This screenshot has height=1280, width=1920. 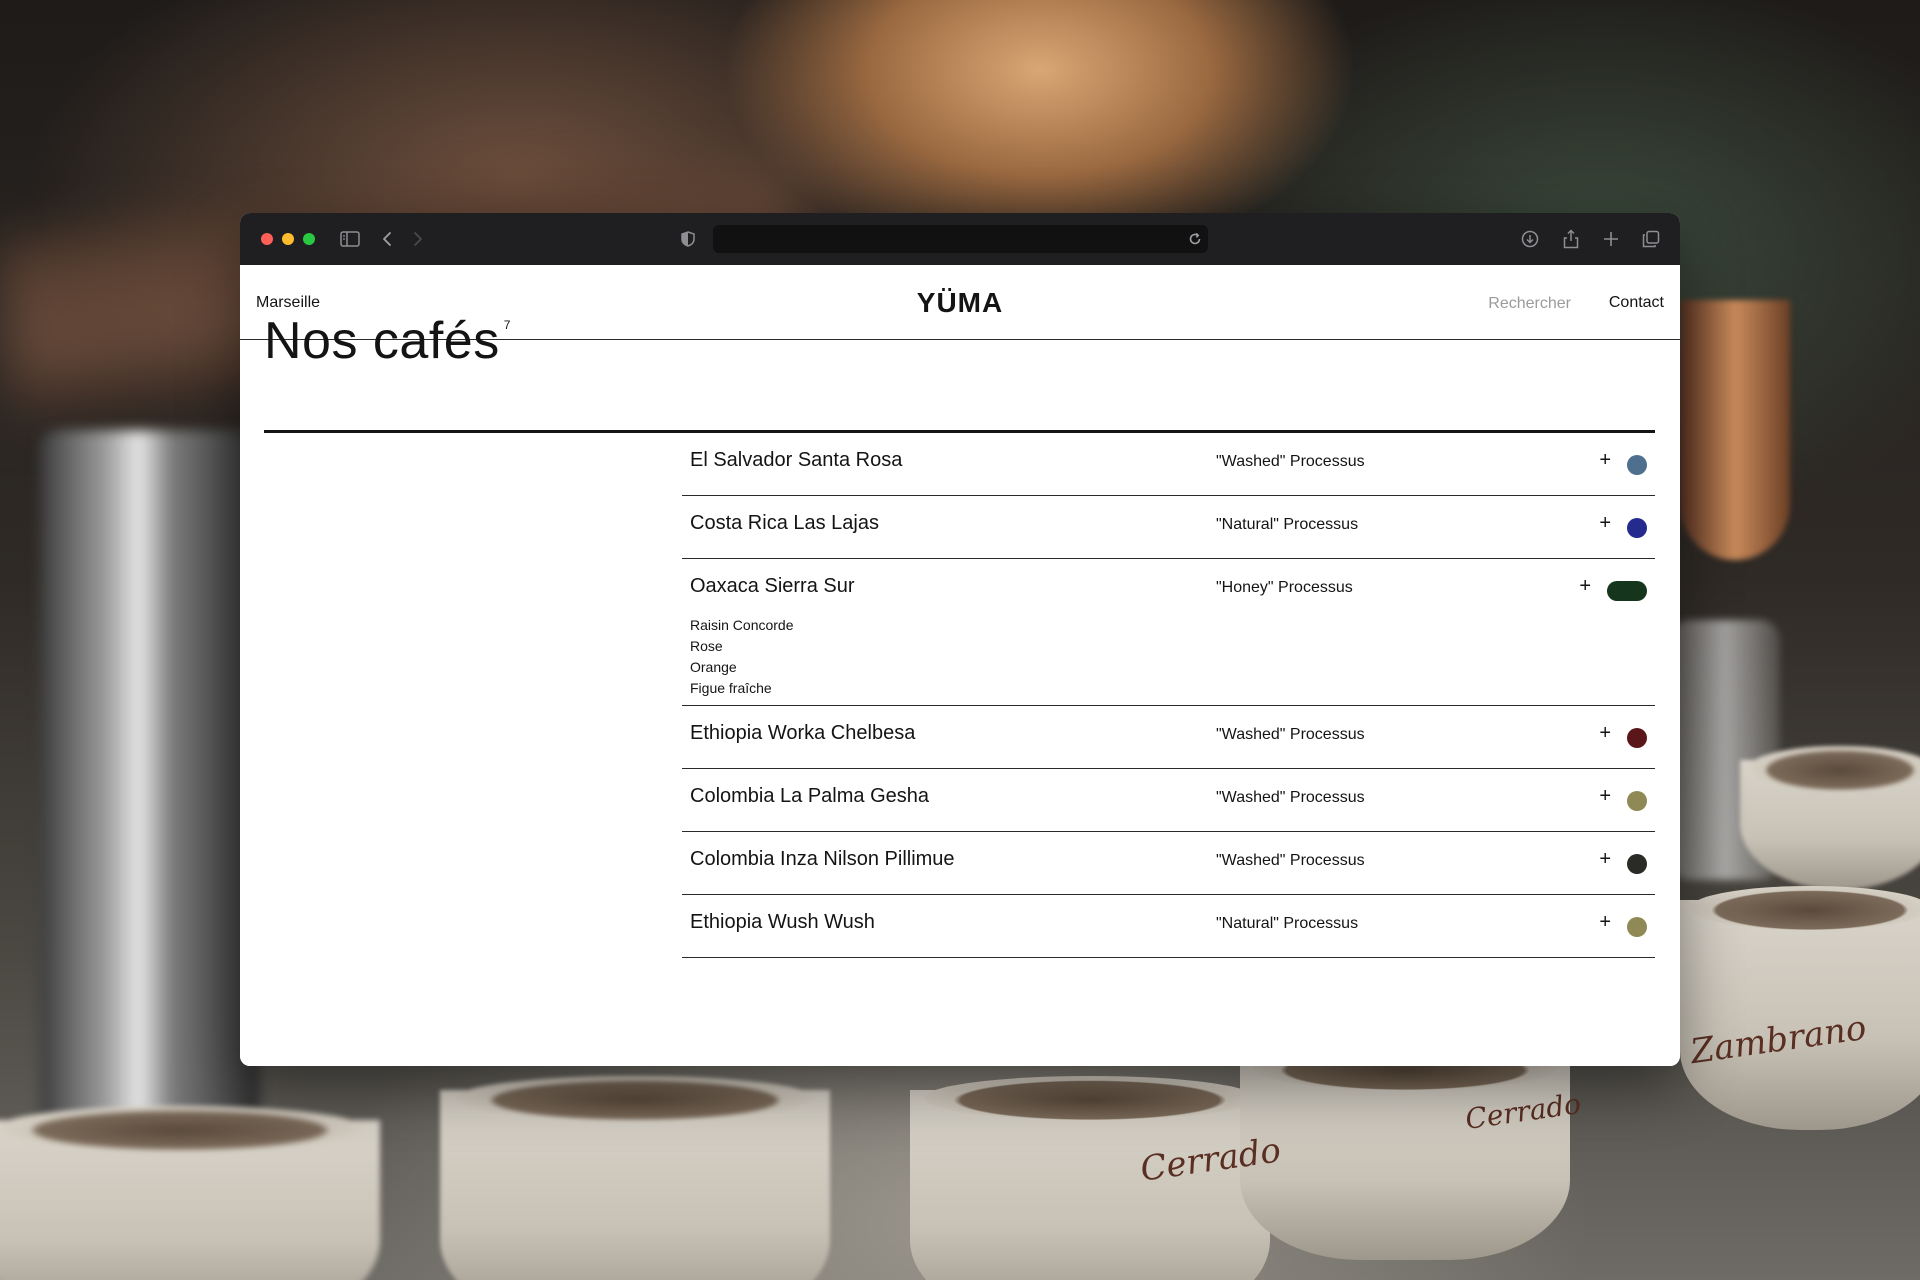 I want to click on coffee-name: El Salvador Santa Rosa, so click(x=796, y=460).